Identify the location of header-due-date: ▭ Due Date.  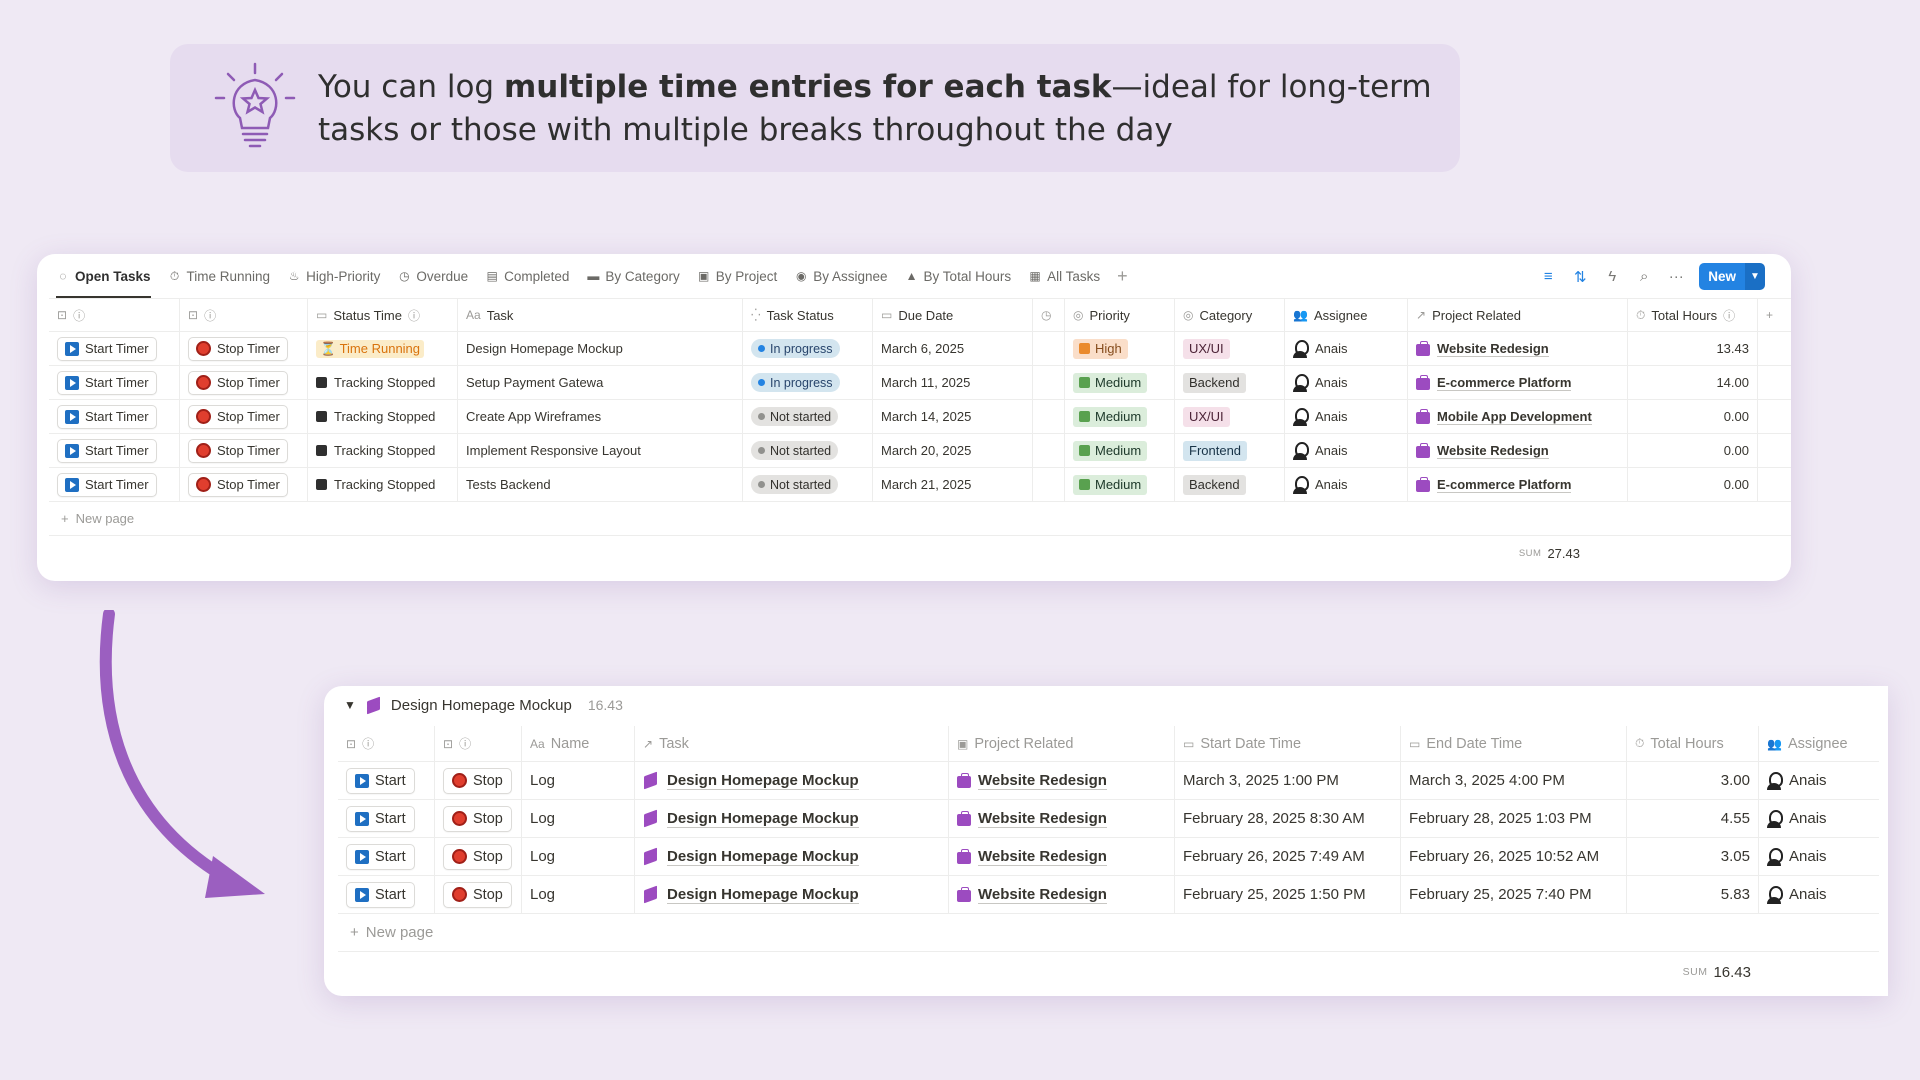
(953, 315).